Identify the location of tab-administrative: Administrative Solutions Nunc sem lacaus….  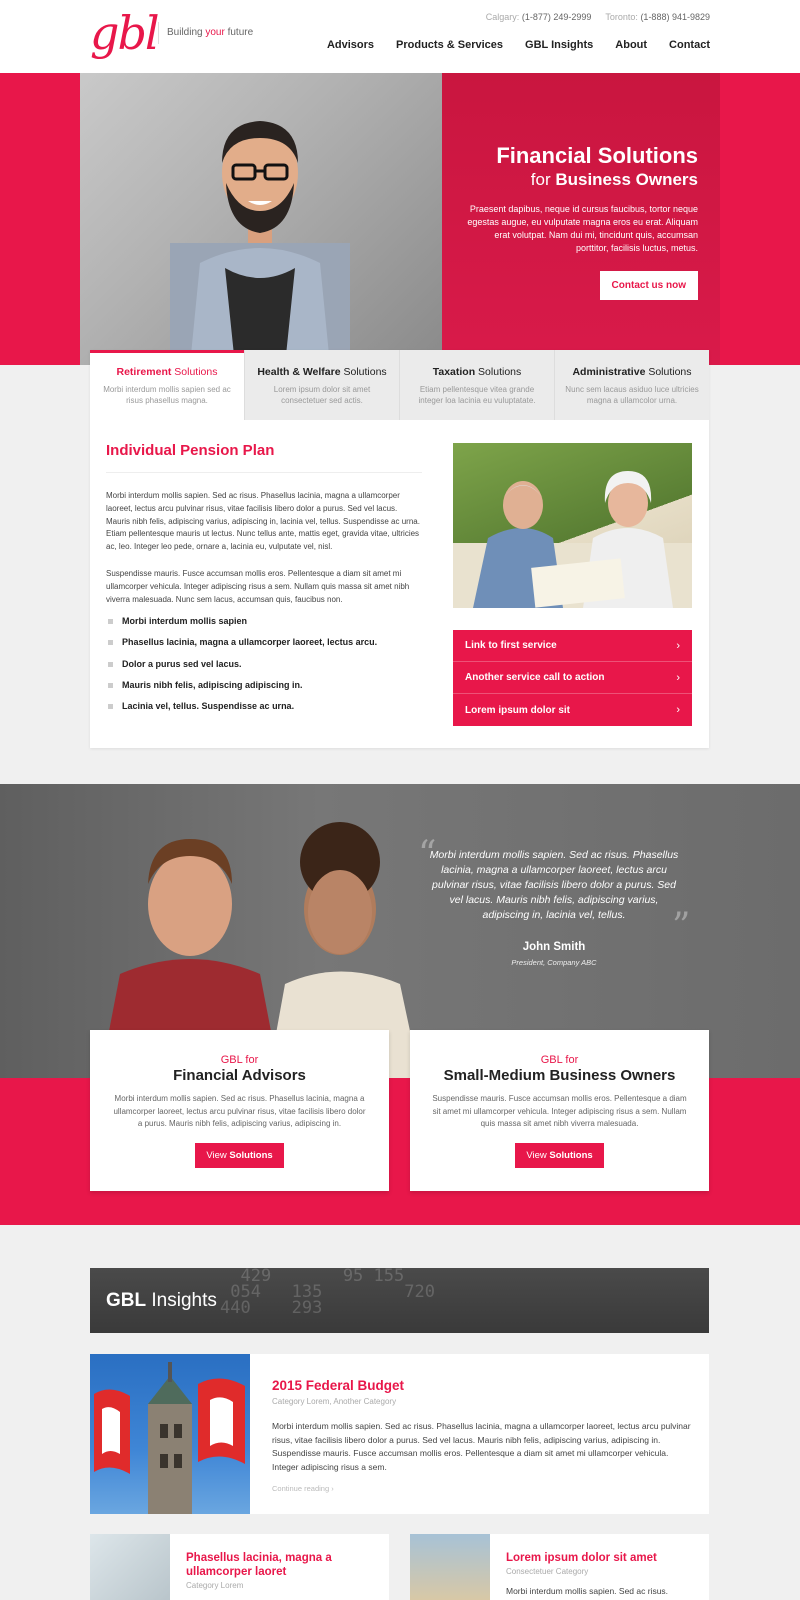
(631, 385).